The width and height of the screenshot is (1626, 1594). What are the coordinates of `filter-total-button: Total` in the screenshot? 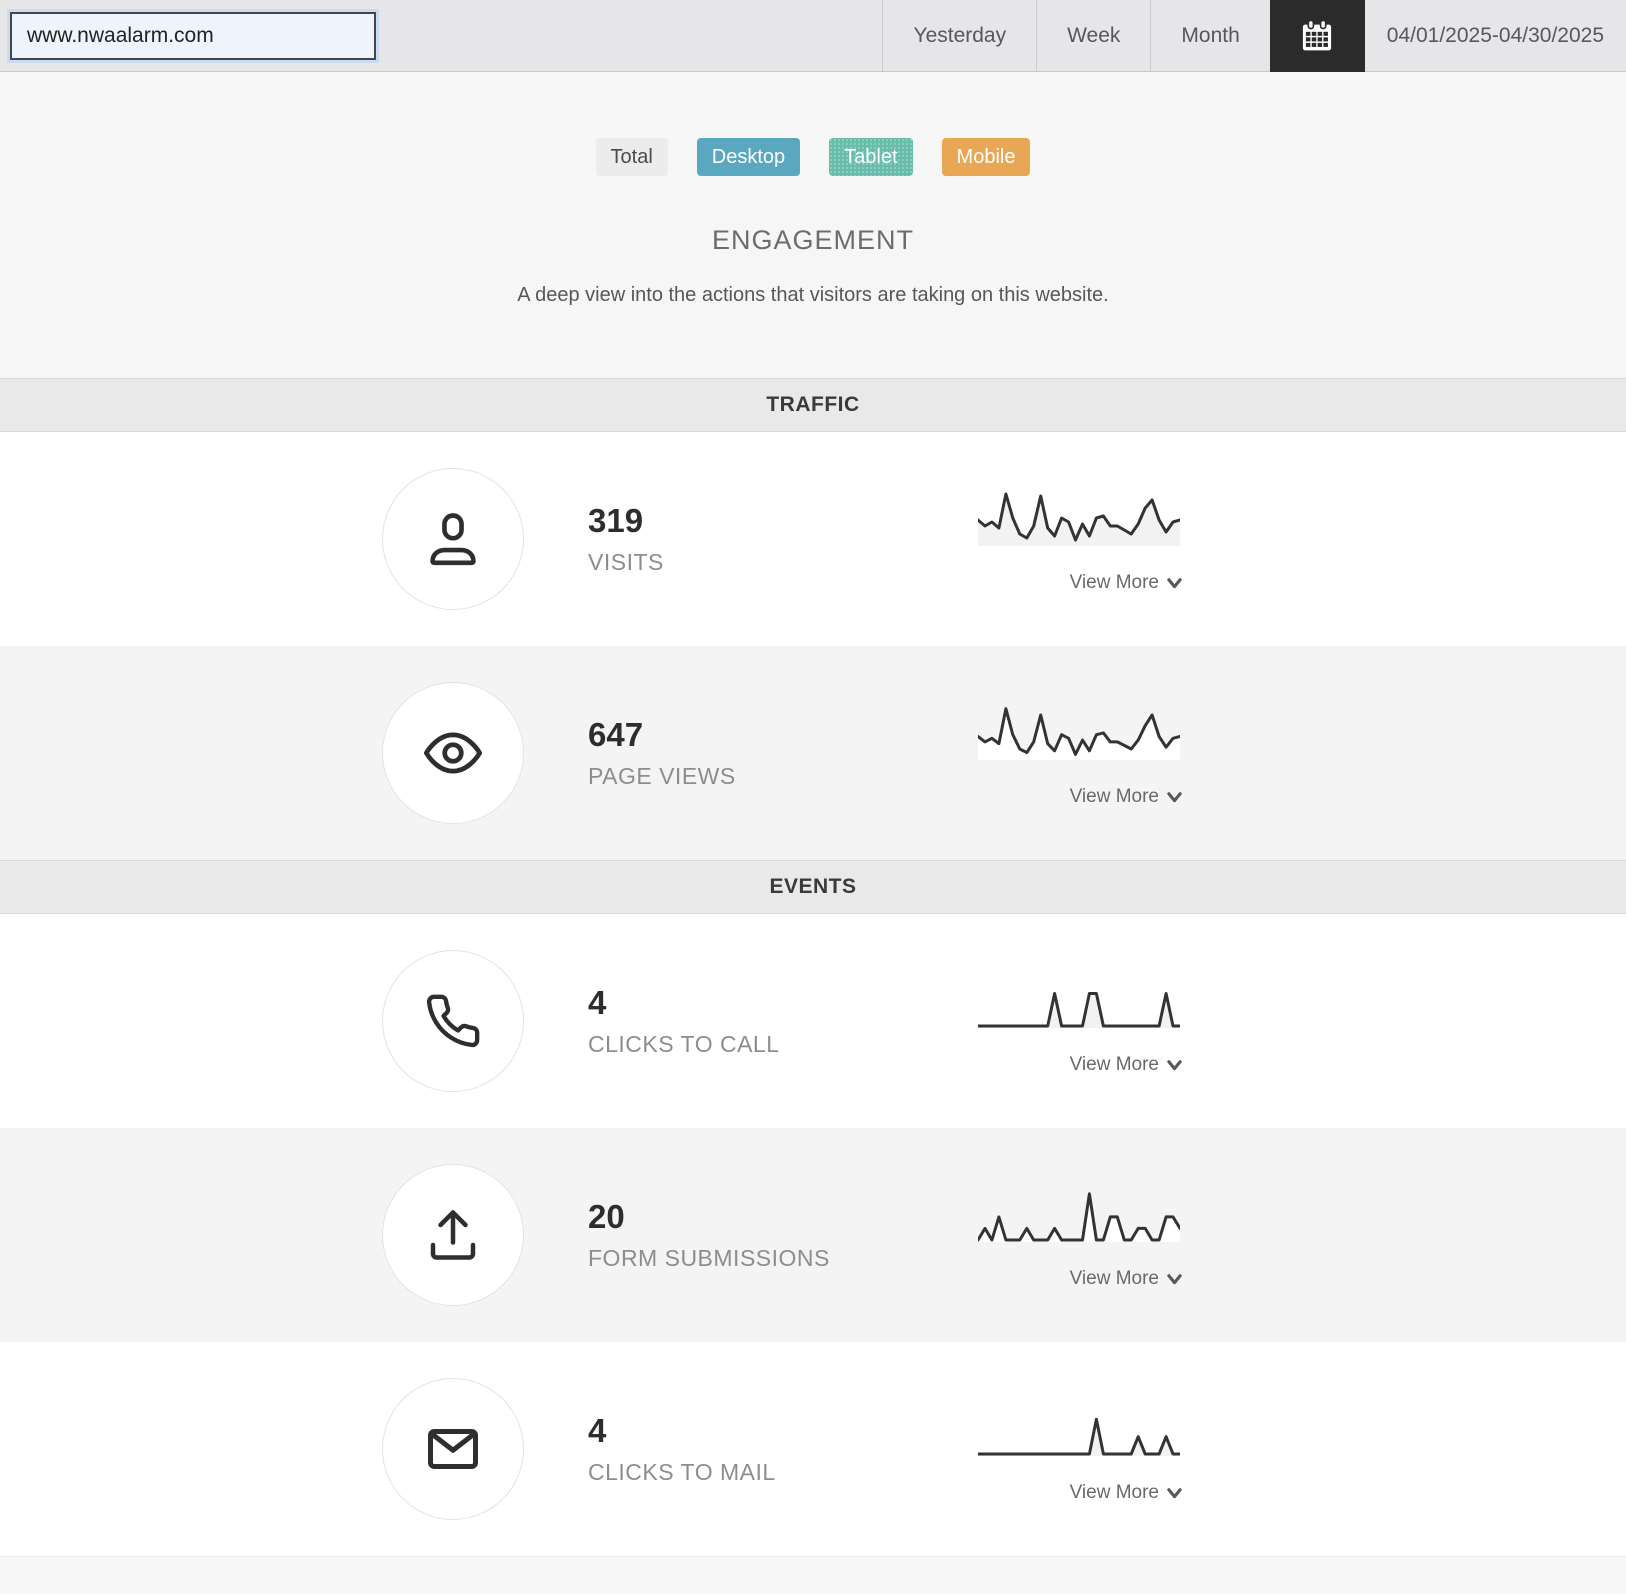 It's located at (631, 157).